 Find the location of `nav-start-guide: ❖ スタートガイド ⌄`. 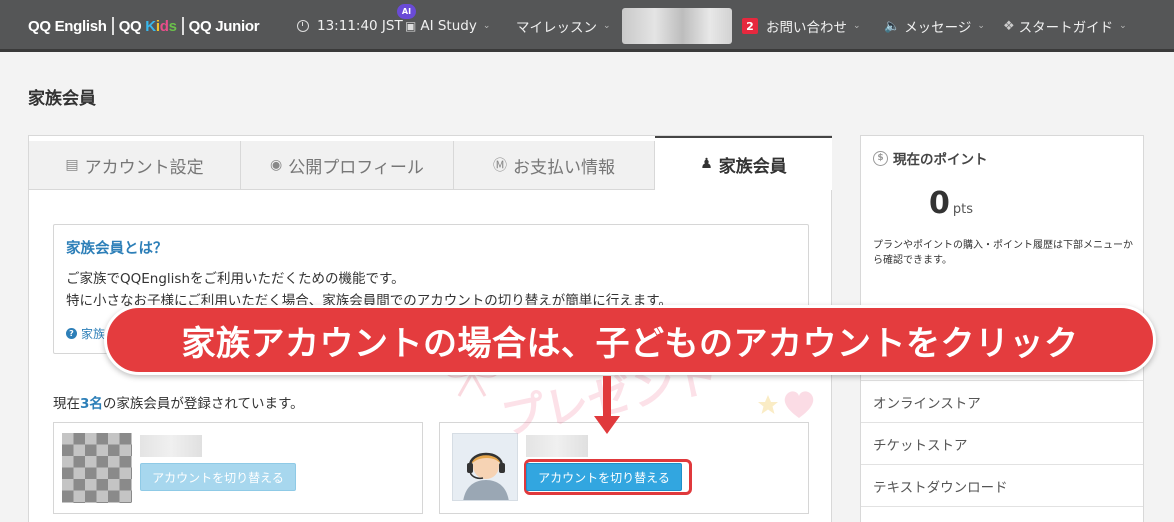

nav-start-guide: ❖ スタートガイド ⌄ is located at coordinates (1065, 26).